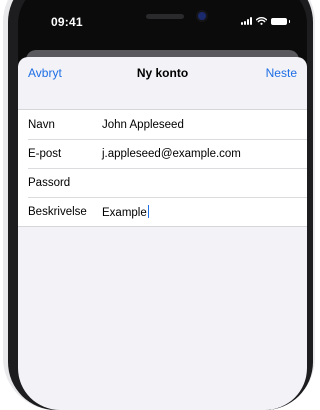  Describe the element at coordinates (67, 22) in the screenshot. I see `status-time: 09:41` at that location.